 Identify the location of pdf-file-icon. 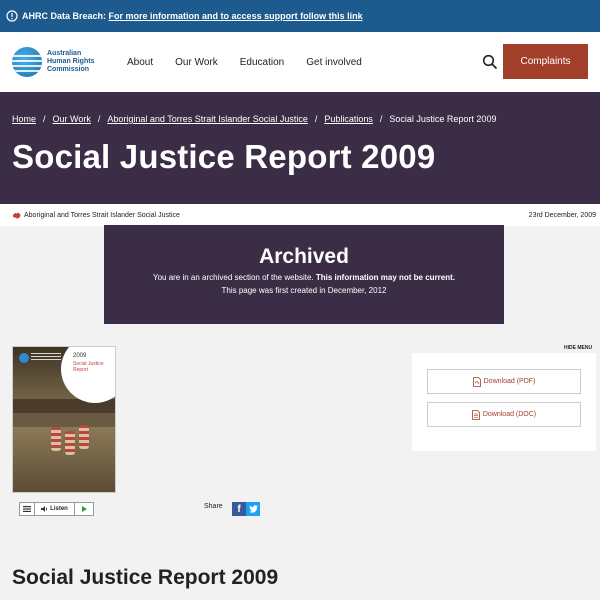
(476, 381).